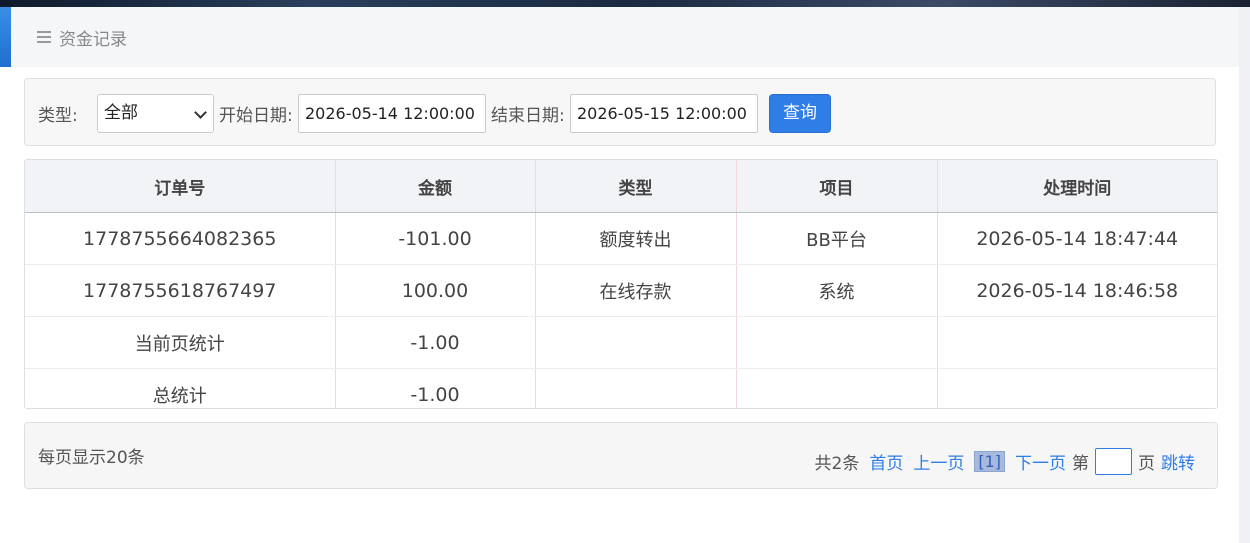 This screenshot has height=543, width=1250. What do you see at coordinates (1178, 461) in the screenshot?
I see `jump-link: 跳转` at bounding box center [1178, 461].